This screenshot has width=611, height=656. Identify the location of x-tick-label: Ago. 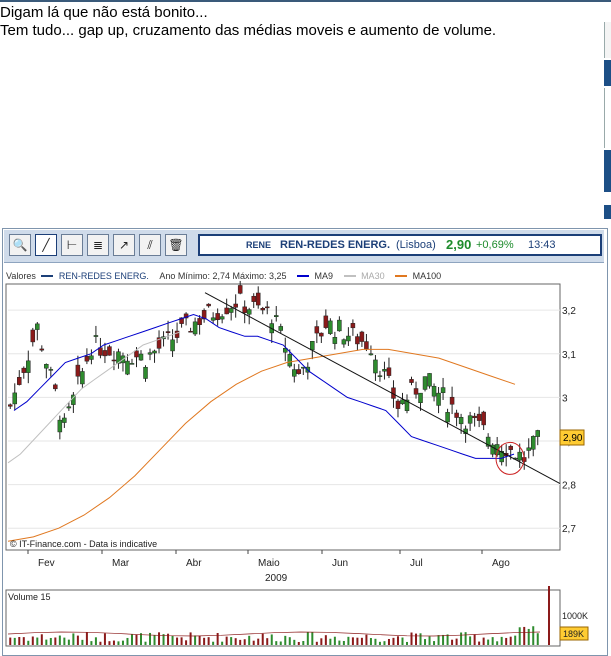
(501, 563).